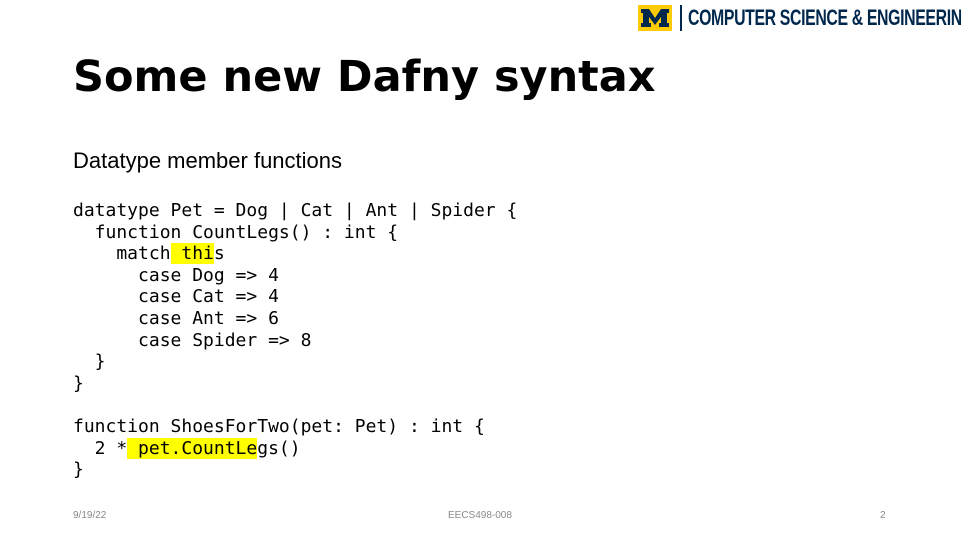 The image size is (961, 540). What do you see at coordinates (681, 18) in the screenshot?
I see `logo-divider` at bounding box center [681, 18].